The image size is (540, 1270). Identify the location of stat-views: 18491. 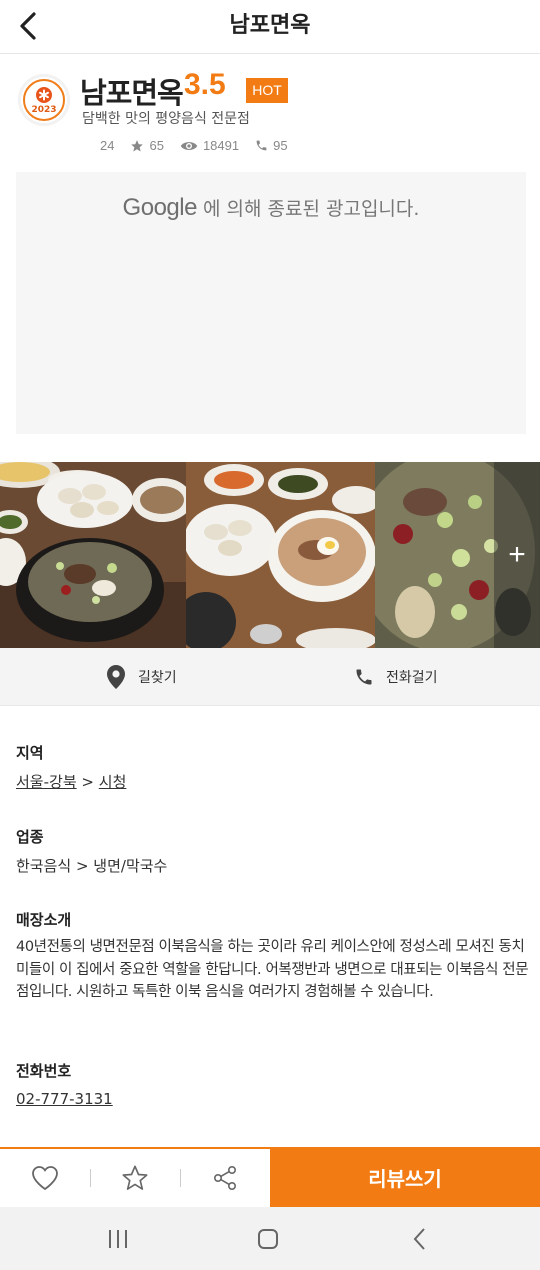
(209, 145).